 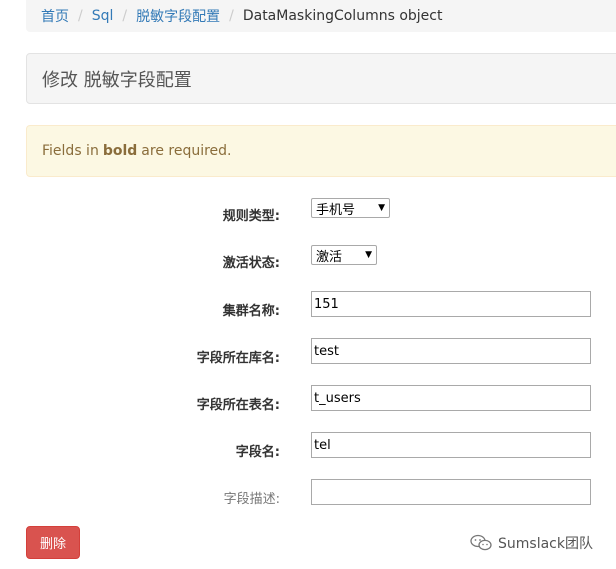 I want to click on breadcrumb-home-link: 首页, so click(x=55, y=16).